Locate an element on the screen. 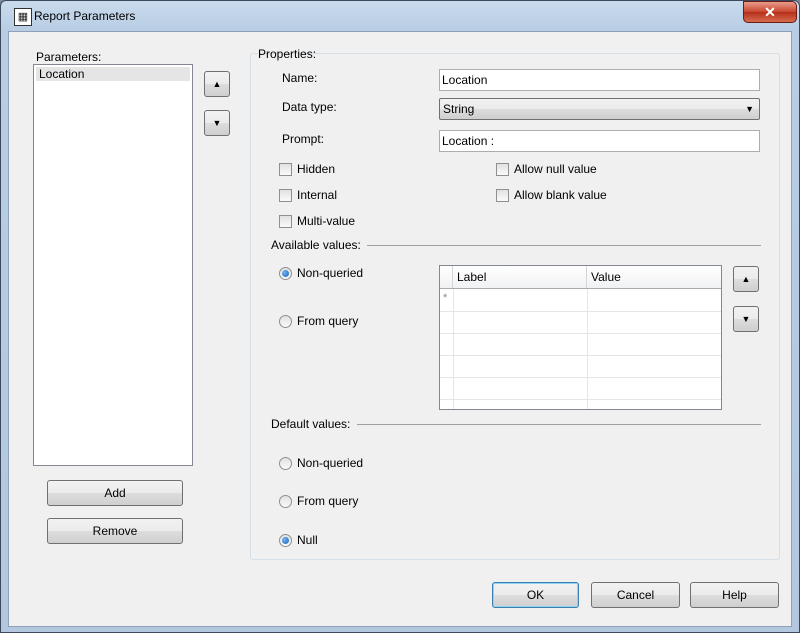 This screenshot has height=633, width=800. name-field: Location is located at coordinates (599, 80).